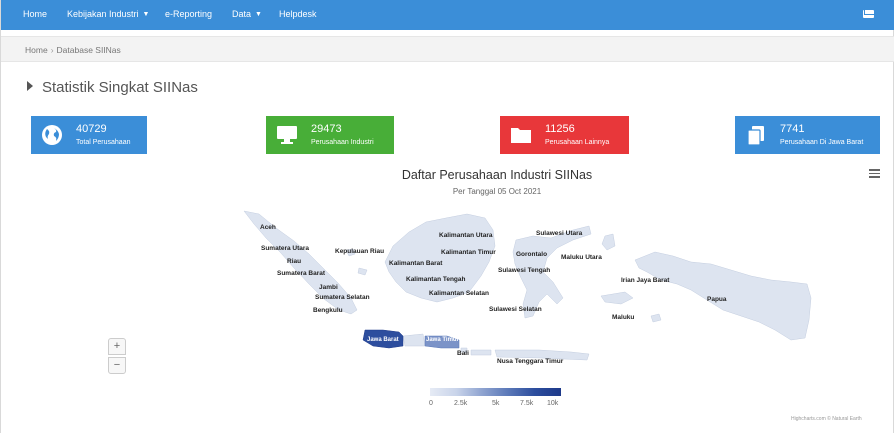 This screenshot has width=894, height=433. I want to click on color-axis-tick: 7.5k, so click(527, 403).